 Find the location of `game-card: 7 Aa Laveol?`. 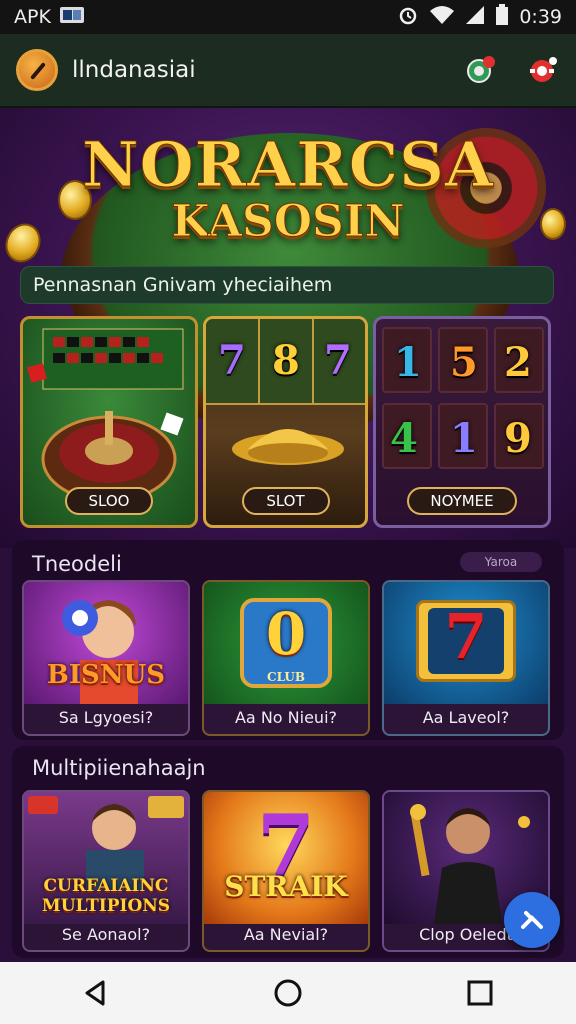

game-card: 7 Aa Laveol? is located at coordinates (466, 658).